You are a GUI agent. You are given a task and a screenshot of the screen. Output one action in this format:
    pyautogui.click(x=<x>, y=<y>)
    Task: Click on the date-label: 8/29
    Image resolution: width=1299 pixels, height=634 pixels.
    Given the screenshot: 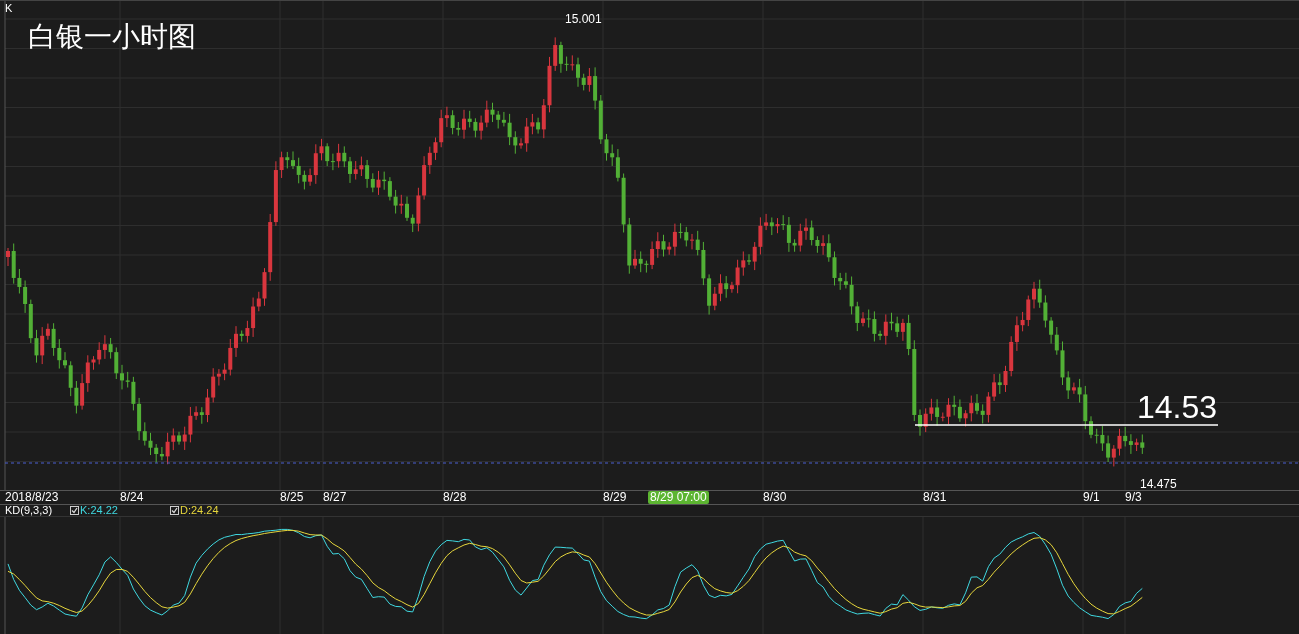 What is the action you would take?
    pyautogui.click(x=615, y=497)
    